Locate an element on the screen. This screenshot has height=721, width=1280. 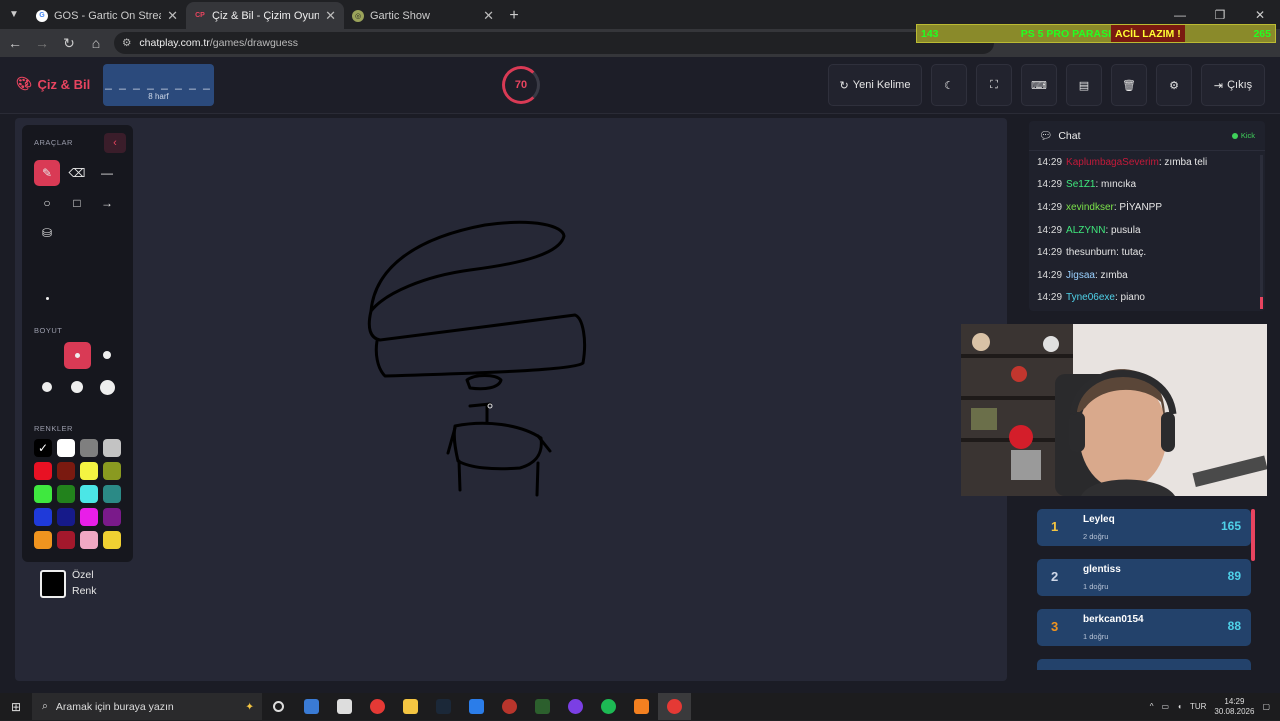
custom-color-label: Özel Renk is located at coordinates (84, 583).